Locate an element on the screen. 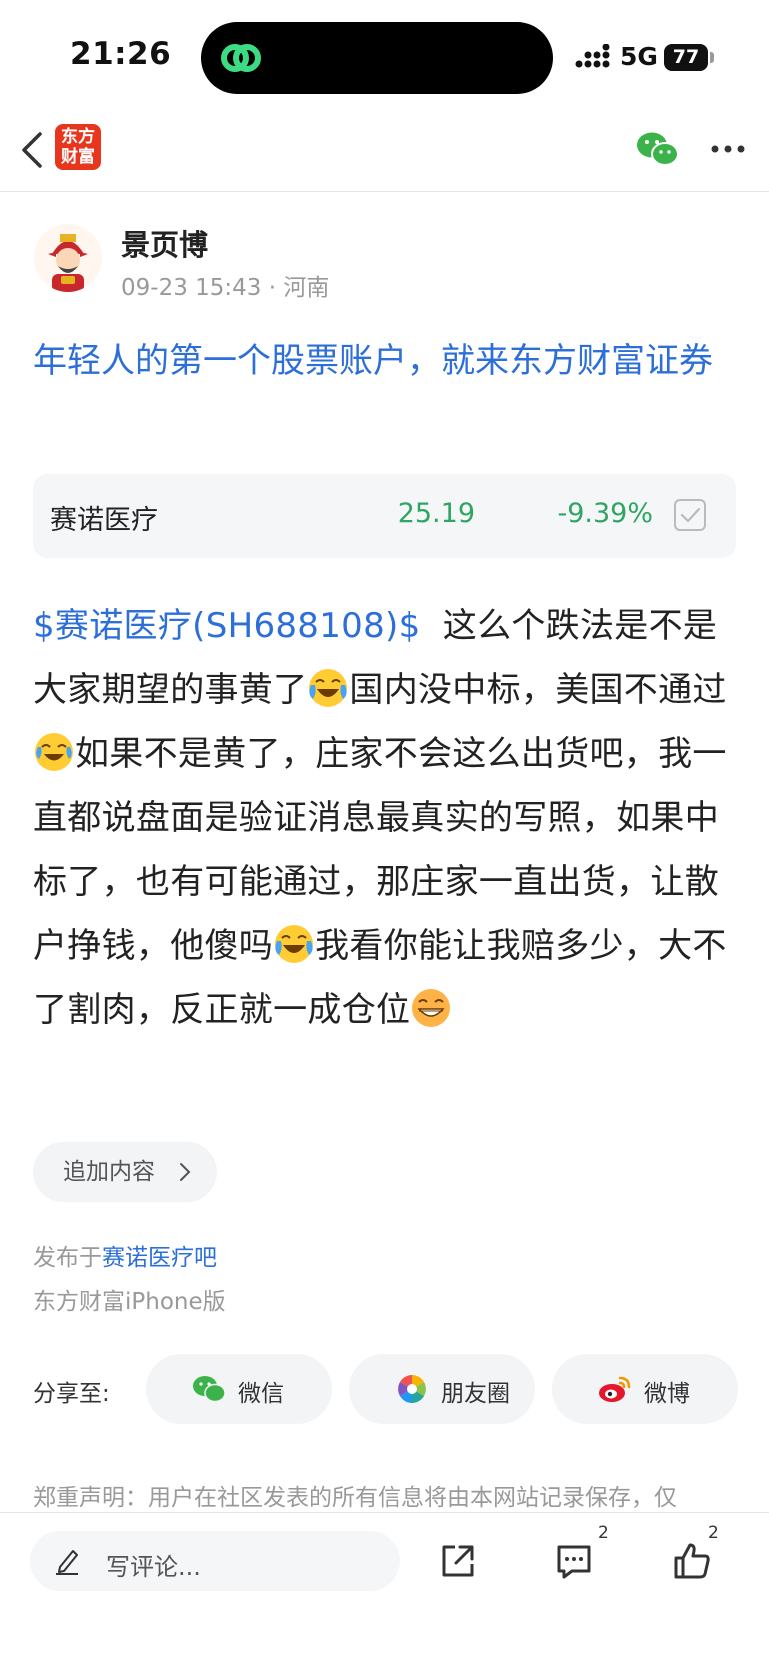 This screenshot has width=769, height=1665. share-moments-button: 朋友圈 is located at coordinates (442, 1389).